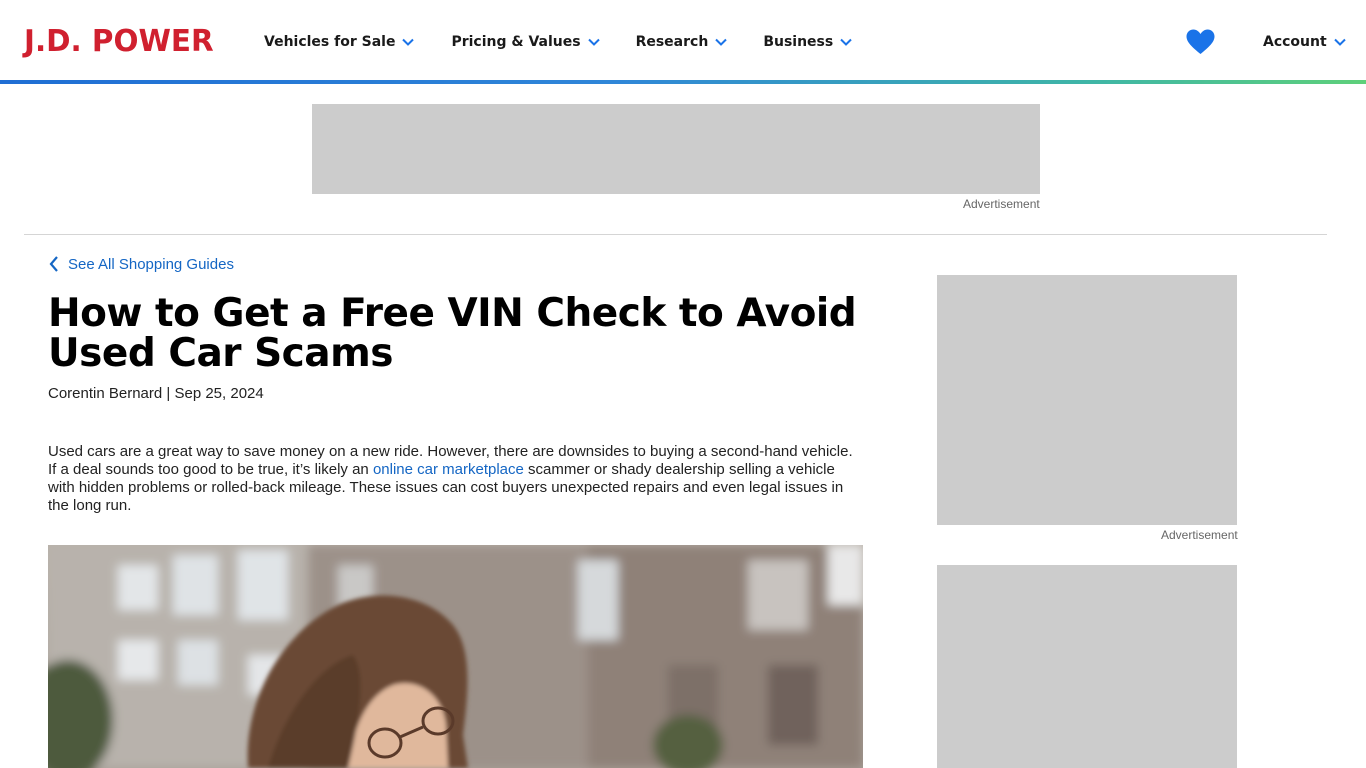 Image resolution: width=1366 pixels, height=768 pixels. What do you see at coordinates (219, 393) in the screenshot?
I see `publish-date: Sep 25, 2024` at bounding box center [219, 393].